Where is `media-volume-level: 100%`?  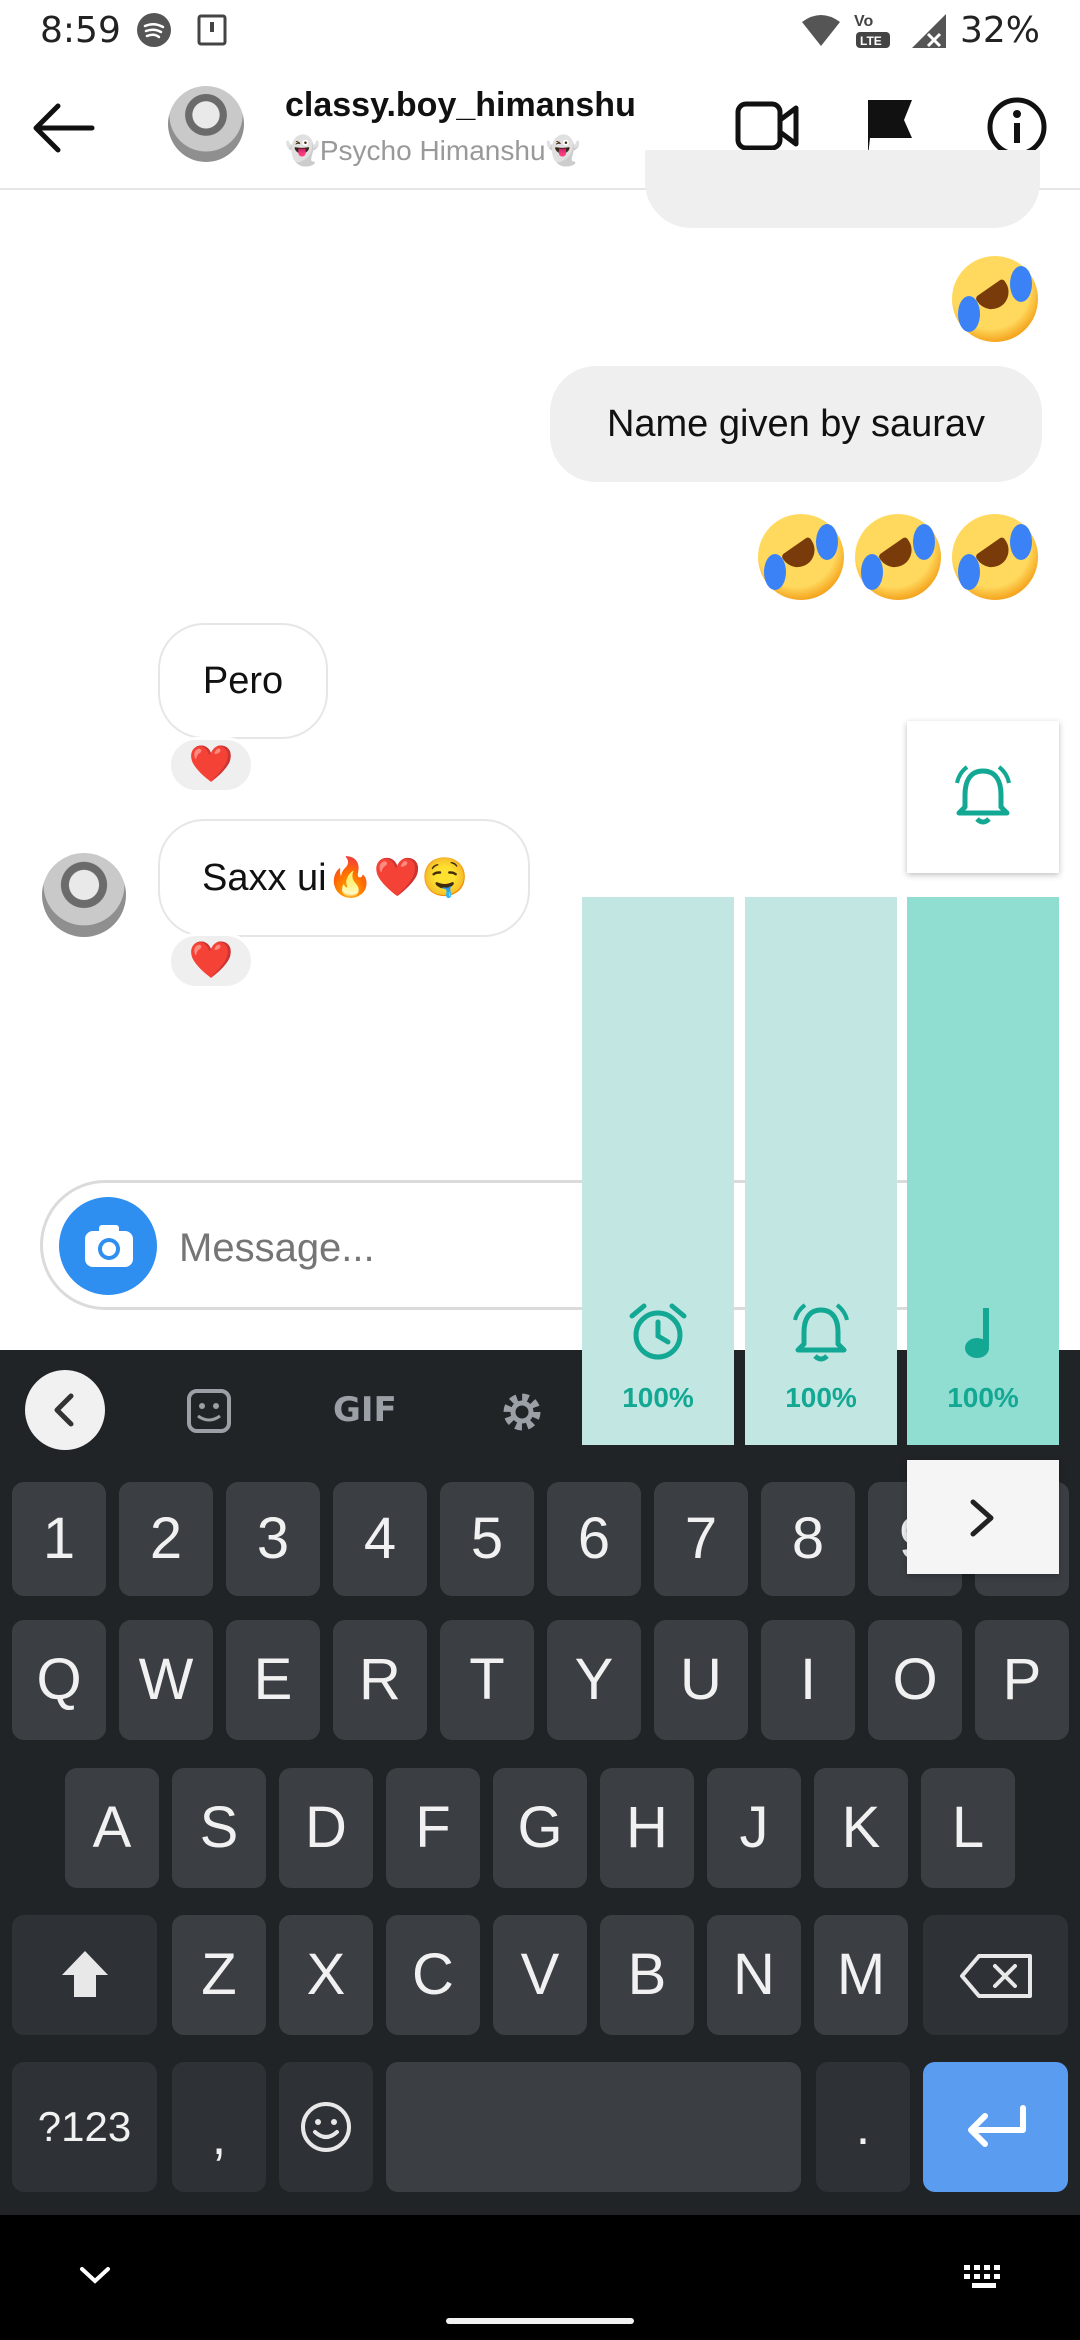
media-volume-level: 100% is located at coordinates (983, 1397).